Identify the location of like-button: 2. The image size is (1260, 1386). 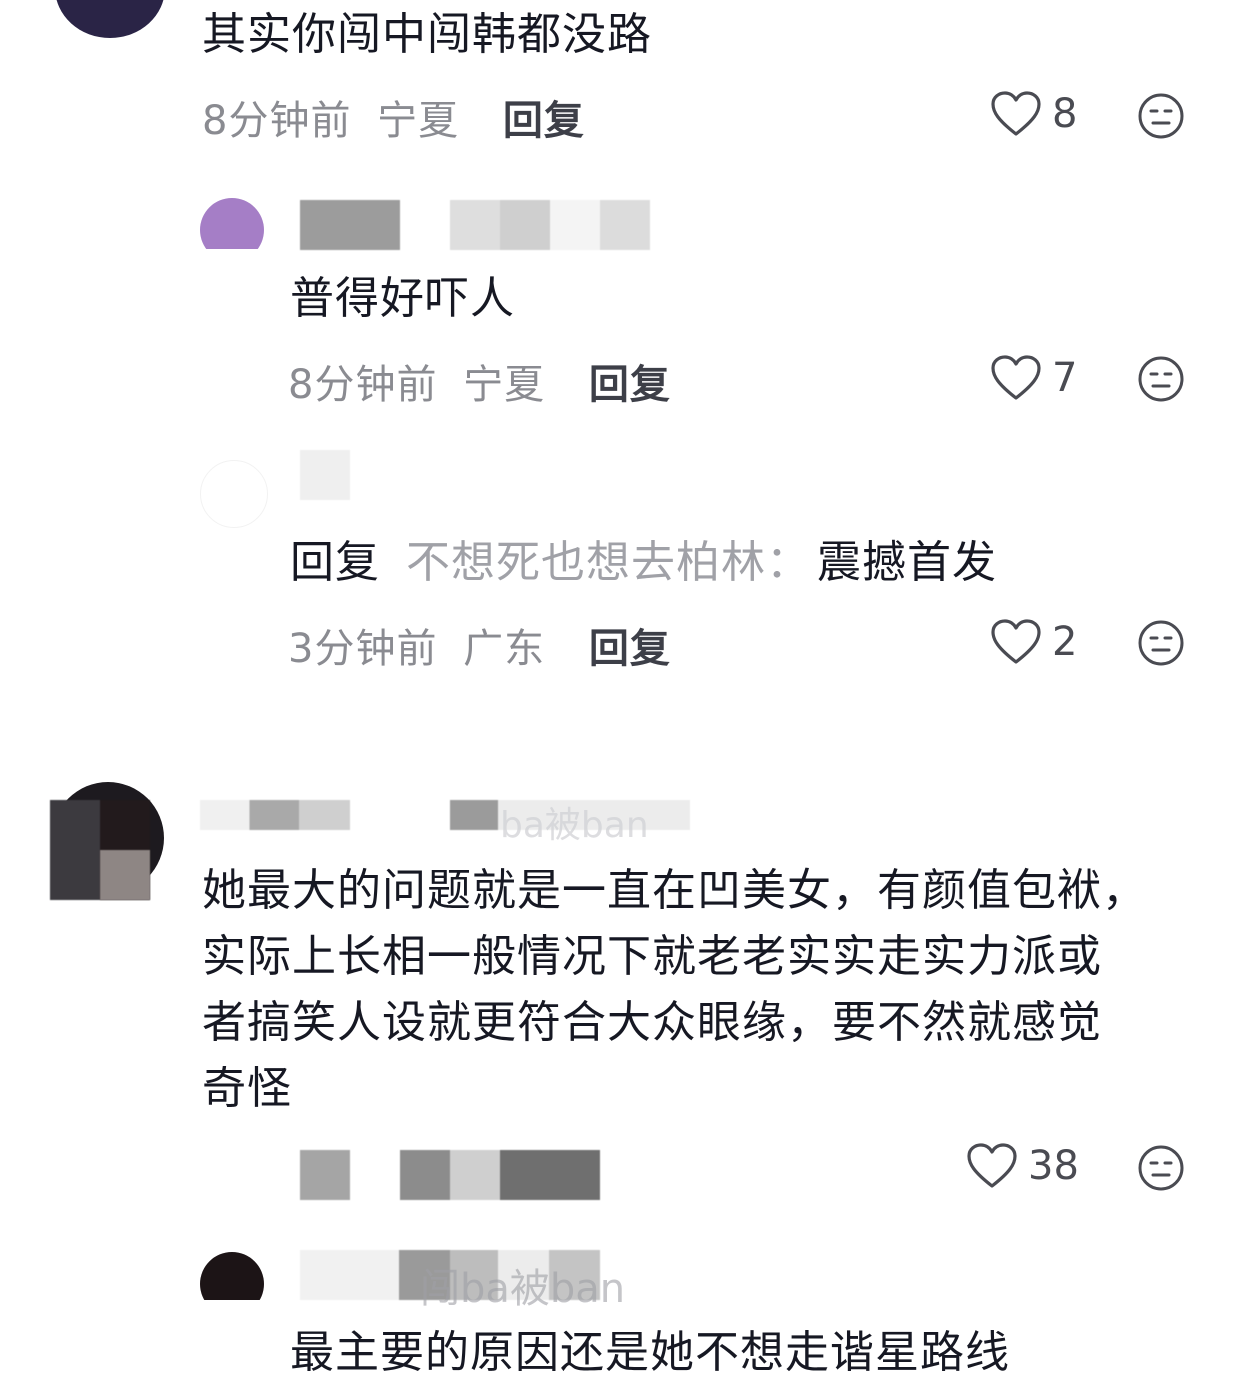
(1033, 642).